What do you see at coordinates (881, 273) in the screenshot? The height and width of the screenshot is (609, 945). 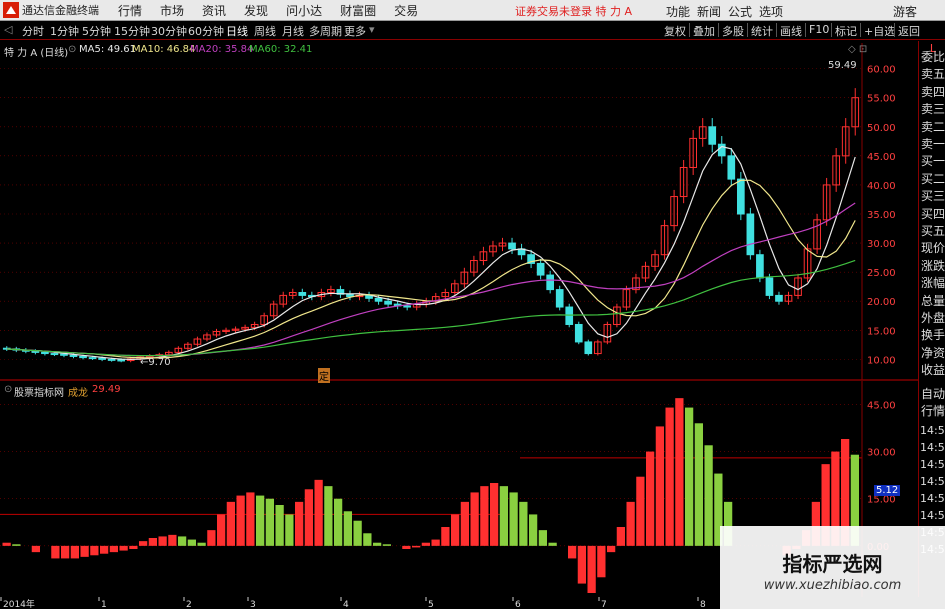 I see `price-tick-label: 25.00` at bounding box center [881, 273].